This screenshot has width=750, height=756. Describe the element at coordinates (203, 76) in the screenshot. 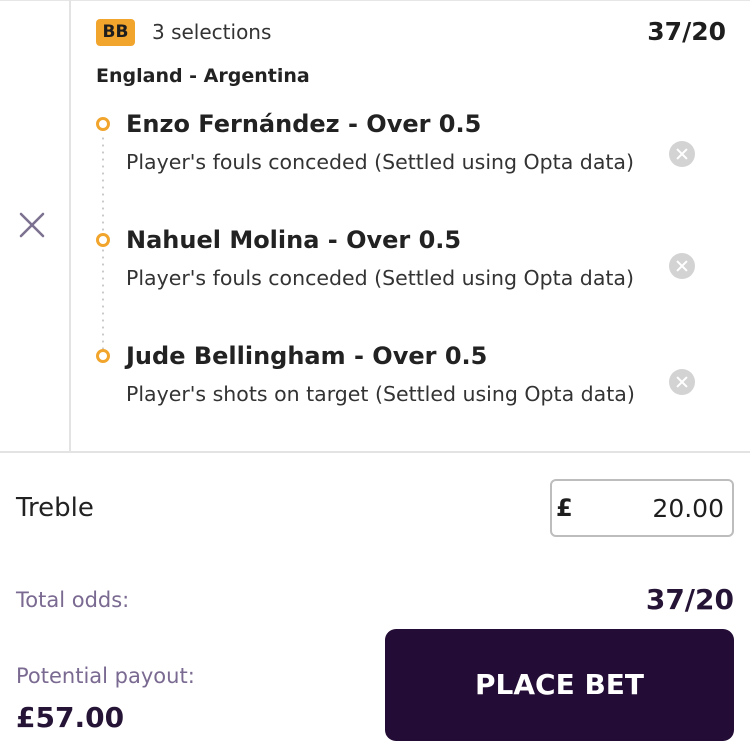

I see `match-name: England - Argentina` at that location.